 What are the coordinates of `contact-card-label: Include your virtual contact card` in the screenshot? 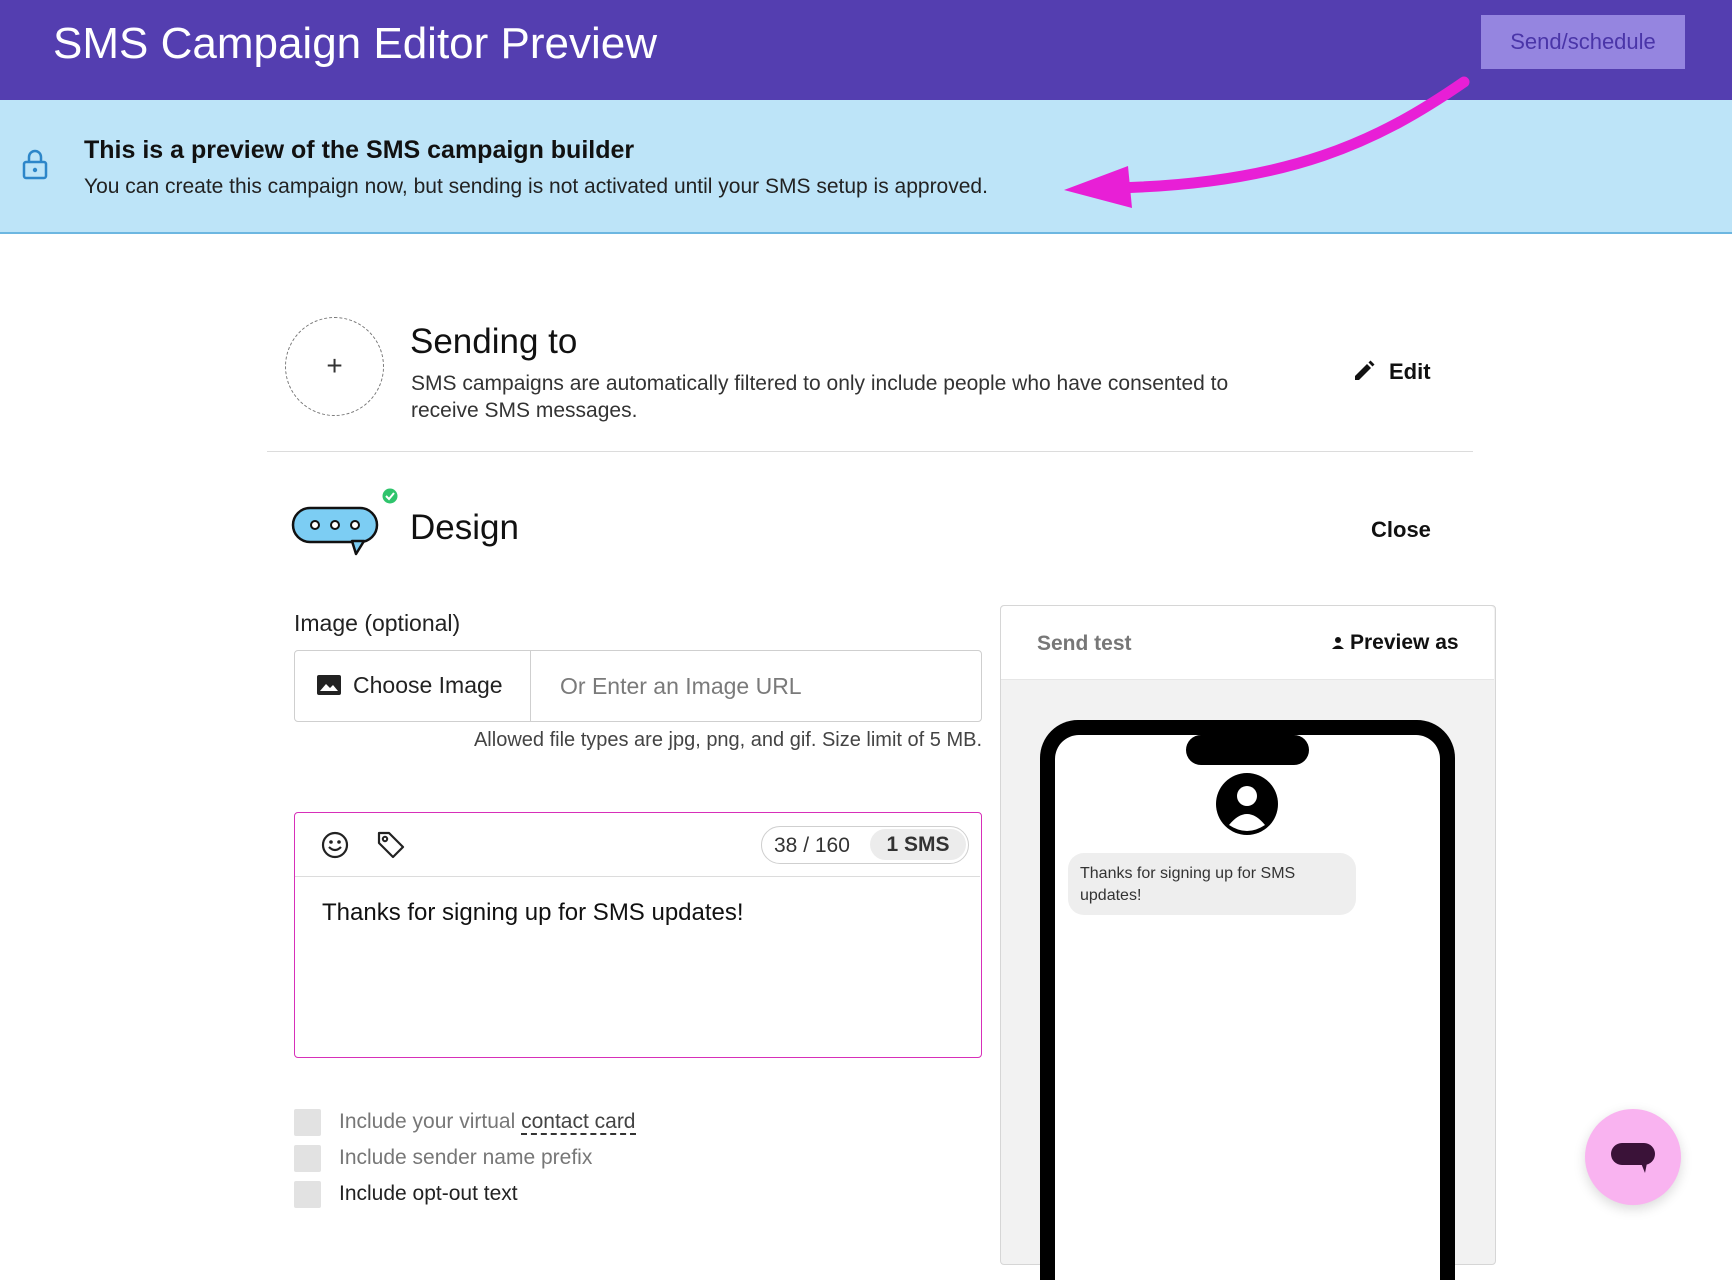 It's located at (487, 1122).